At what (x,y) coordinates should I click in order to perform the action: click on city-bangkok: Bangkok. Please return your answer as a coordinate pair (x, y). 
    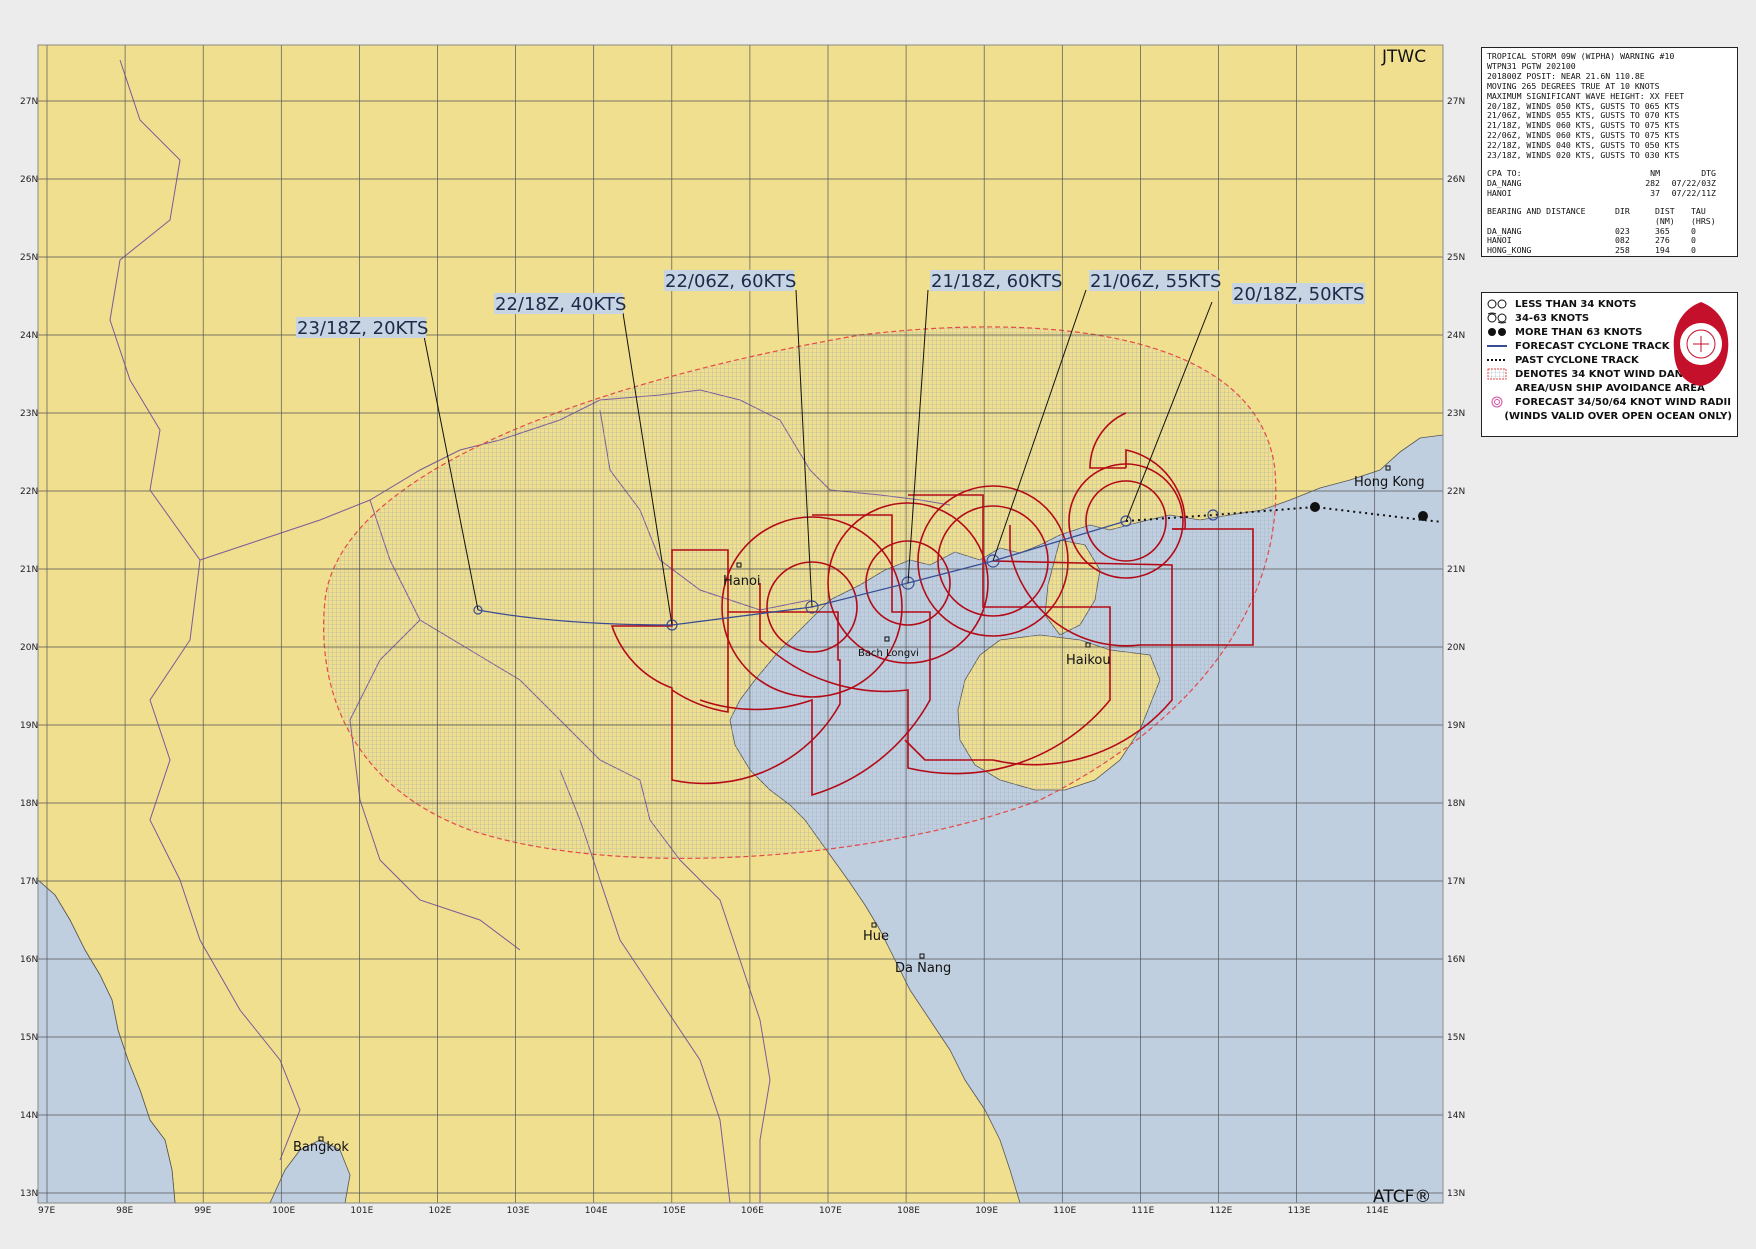
    Looking at the image, I should click on (321, 1147).